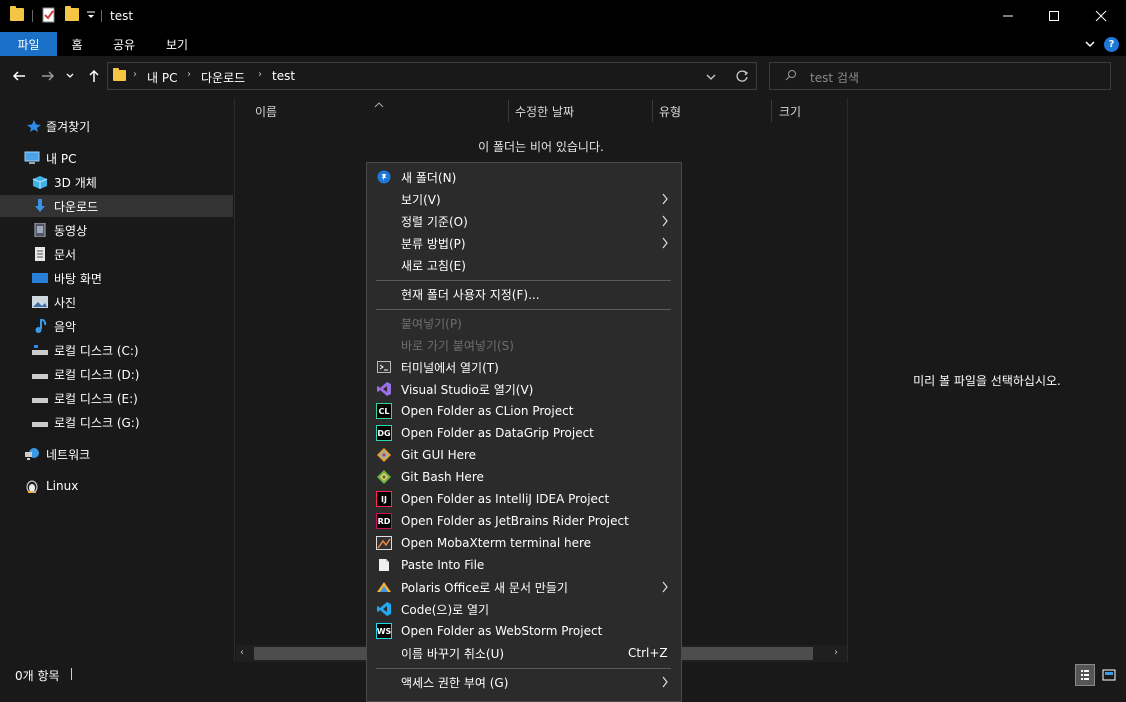  What do you see at coordinates (524, 177) in the screenshot?
I see `menu-item-new-folder: 새 폴더(N)` at bounding box center [524, 177].